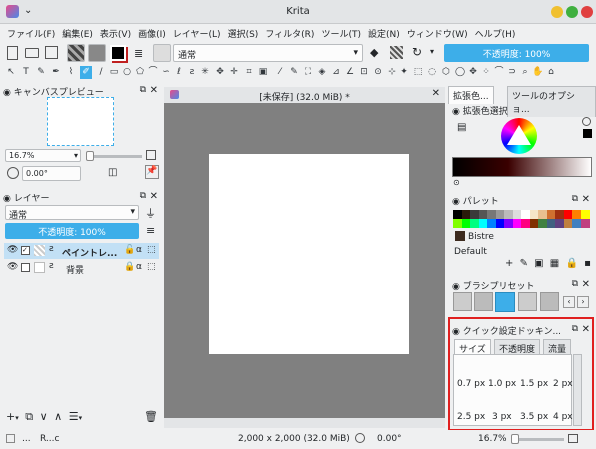 This screenshot has width=596, height=449. Describe the element at coordinates (538, 263) in the screenshot. I see `save-palette-icon: ▣` at that location.